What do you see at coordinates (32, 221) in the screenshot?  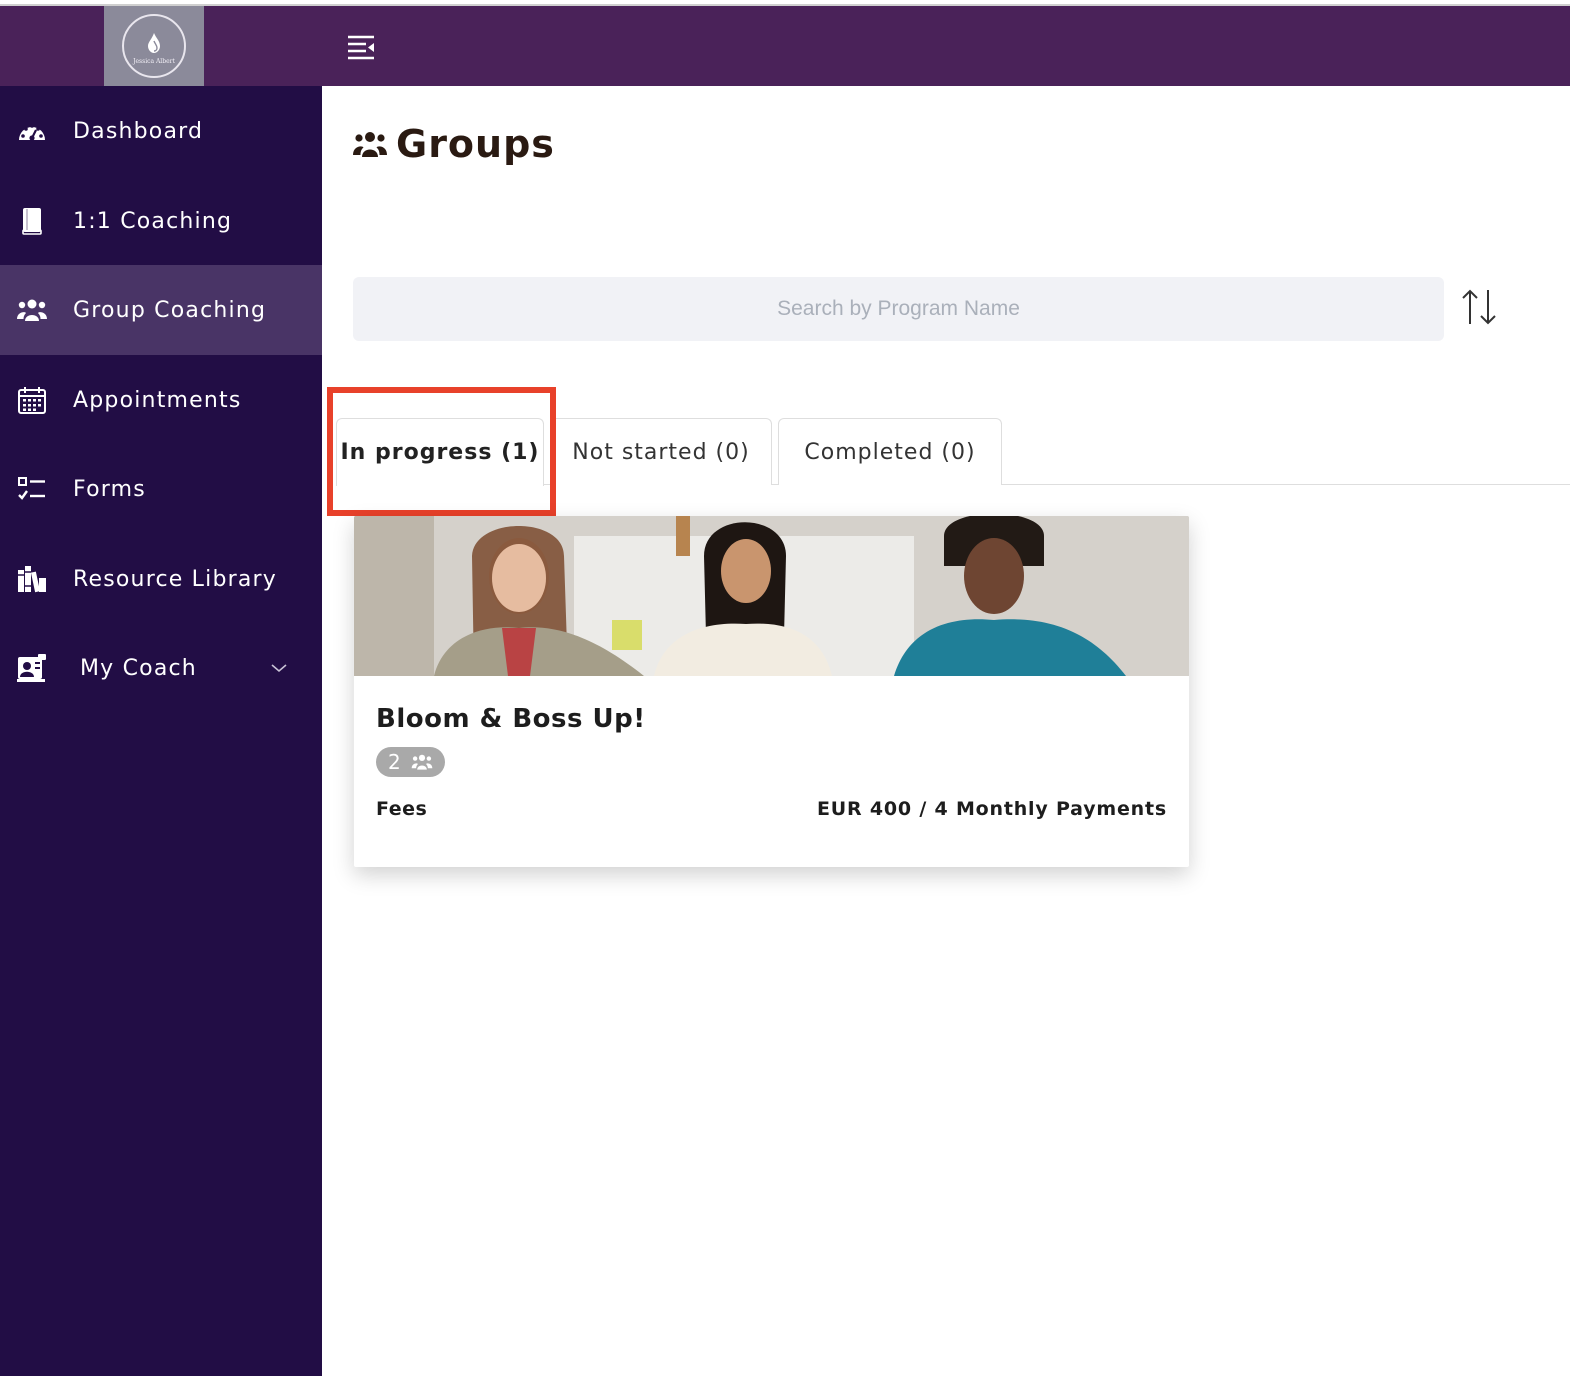 I see `book-icon` at bounding box center [32, 221].